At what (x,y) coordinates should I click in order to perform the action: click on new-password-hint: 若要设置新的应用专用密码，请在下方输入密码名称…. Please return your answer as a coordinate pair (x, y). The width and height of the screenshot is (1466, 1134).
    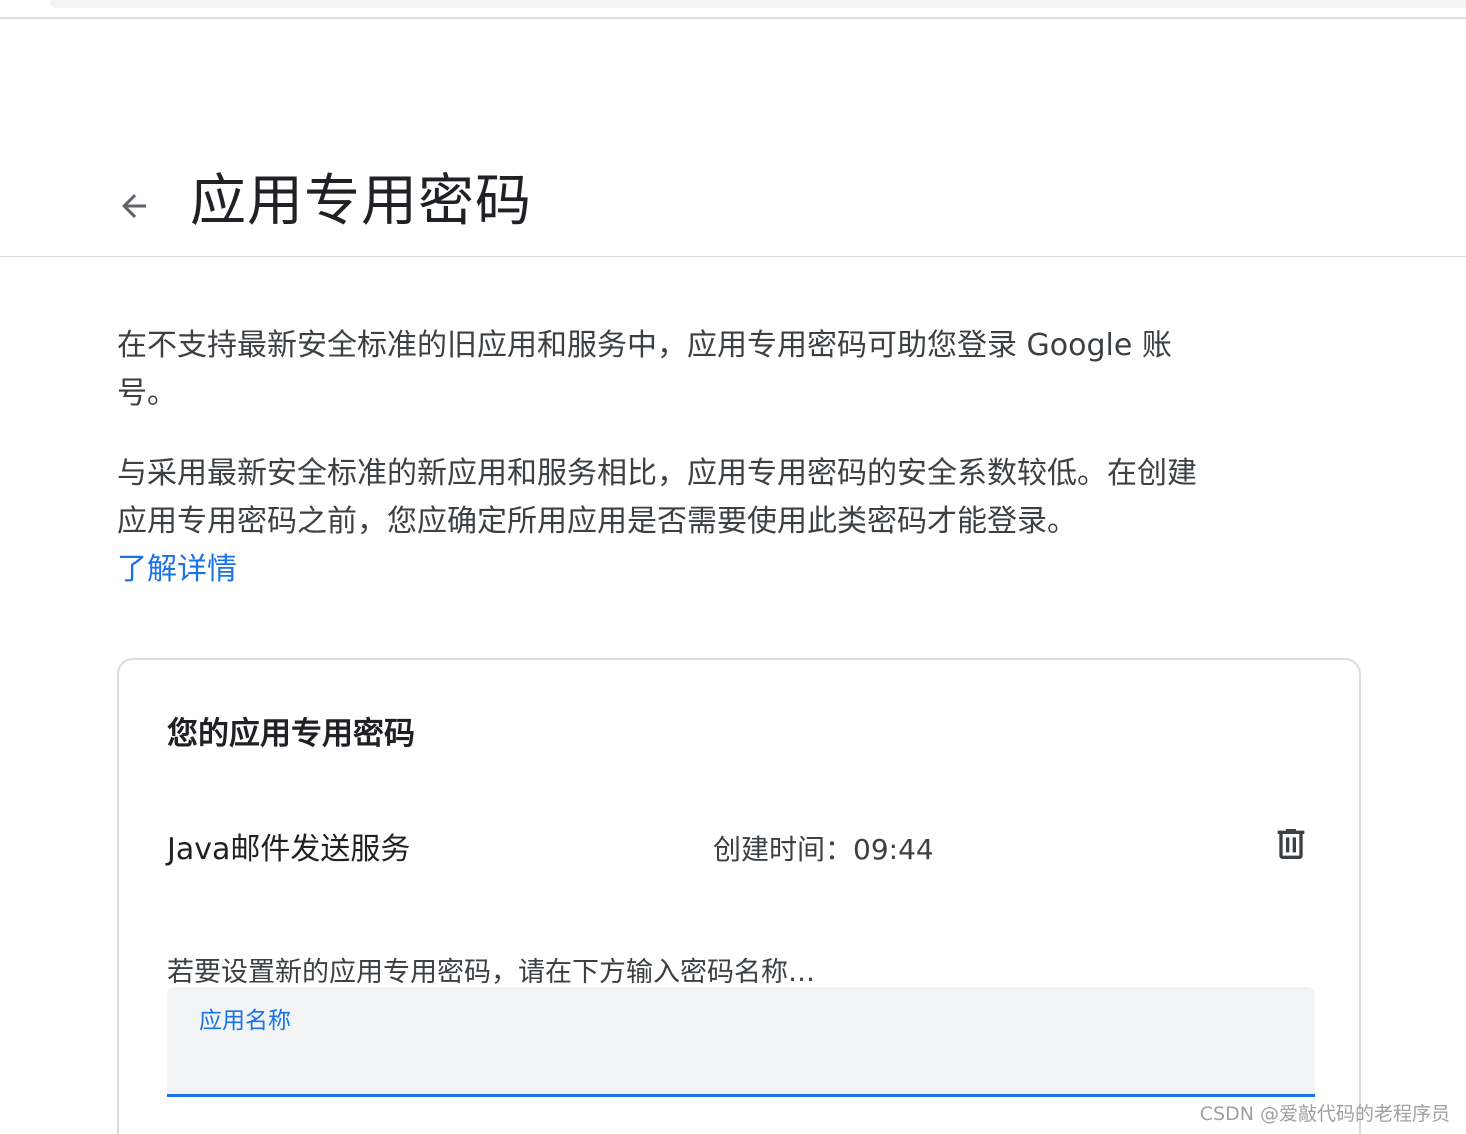
    Looking at the image, I should click on (491, 972).